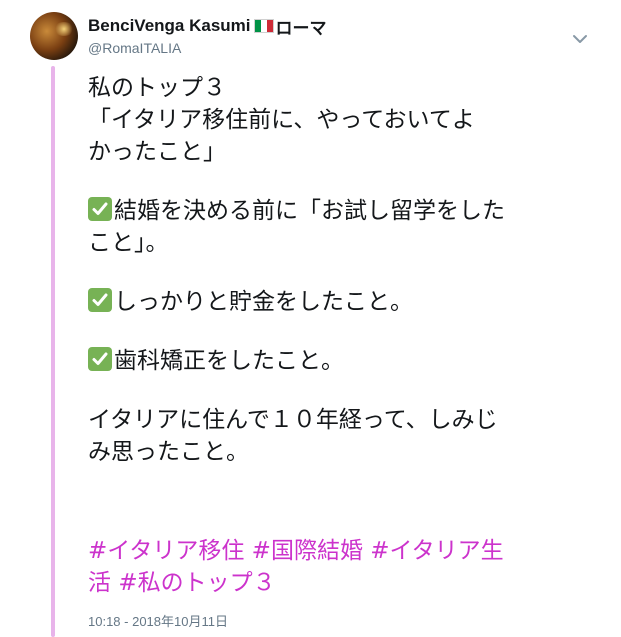 This screenshot has height=637, width=621. Describe the element at coordinates (169, 26) in the screenshot. I see `display-name: BenciVenga Kasumi` at that location.